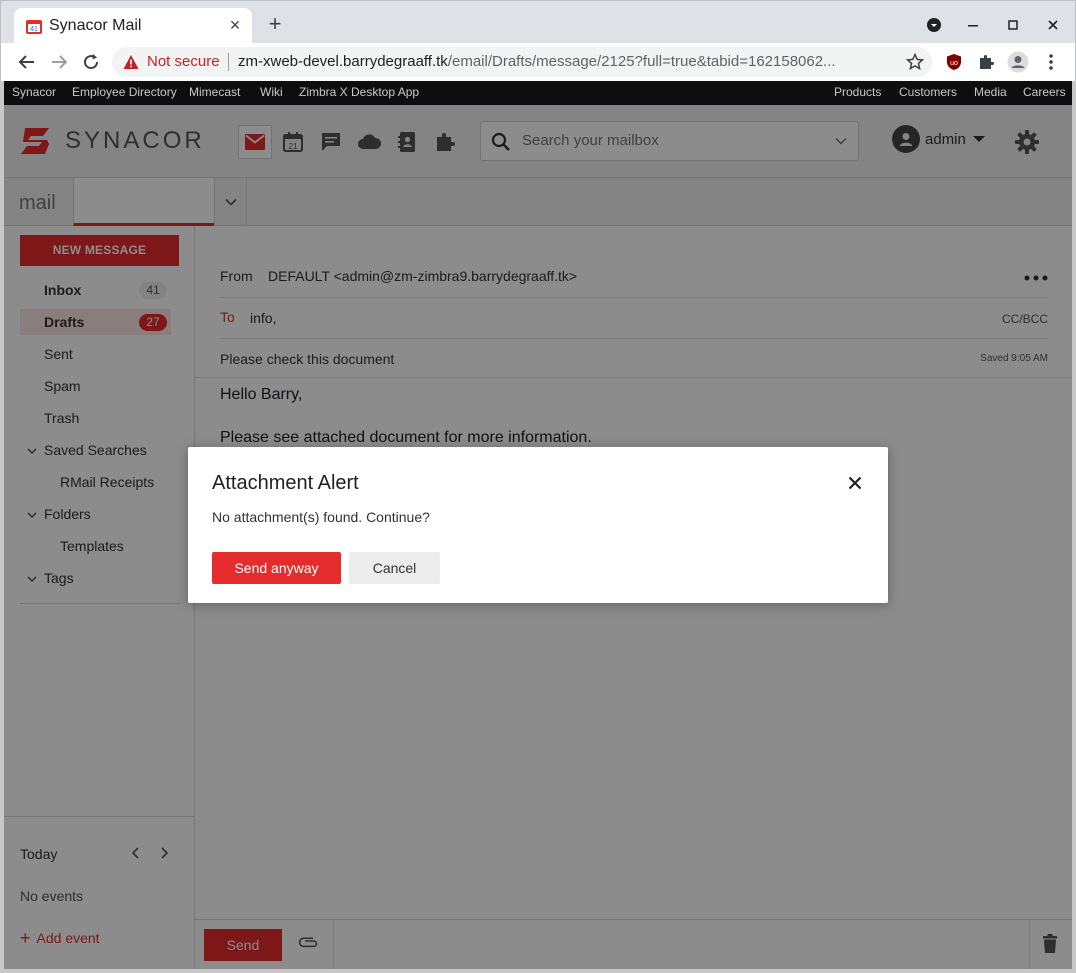 This screenshot has width=1076, height=973. Describe the element at coordinates (1074, 527) in the screenshot. I see `window-border-right` at that location.